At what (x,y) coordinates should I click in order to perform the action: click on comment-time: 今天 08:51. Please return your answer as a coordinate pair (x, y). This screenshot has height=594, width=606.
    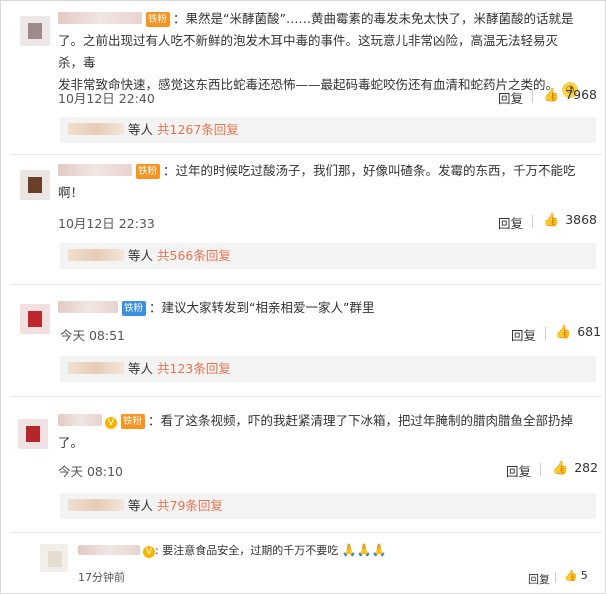
    Looking at the image, I should click on (92, 335).